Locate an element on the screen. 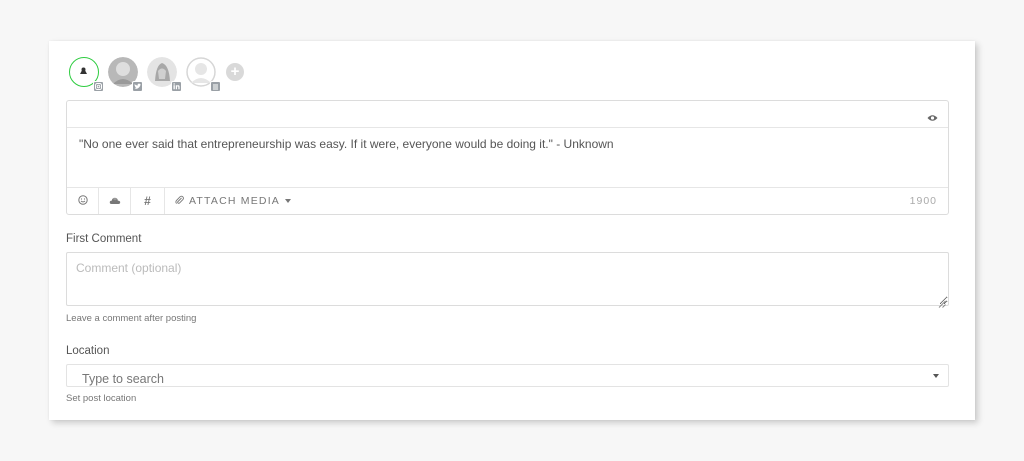 This screenshot has width=1024, height=461. weather-button is located at coordinates (115, 201).